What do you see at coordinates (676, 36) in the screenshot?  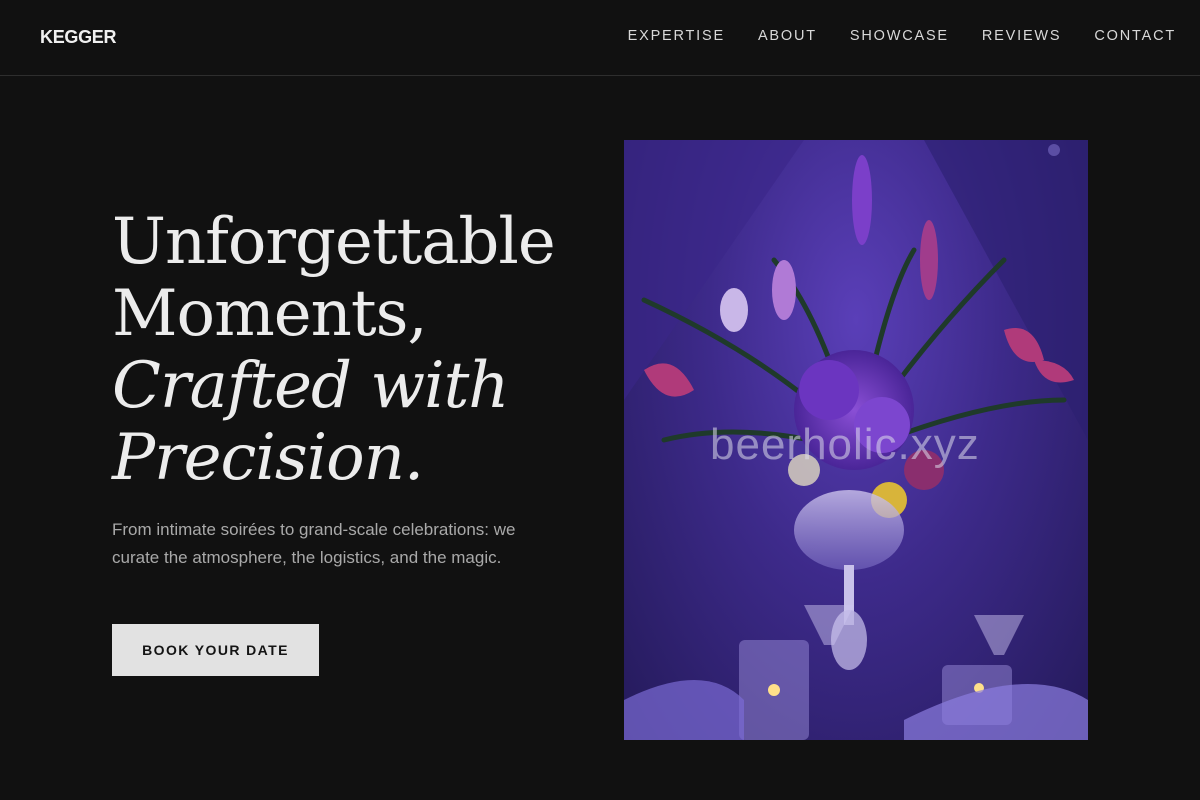 I see `nav-link-expertise: EXPERTISE` at bounding box center [676, 36].